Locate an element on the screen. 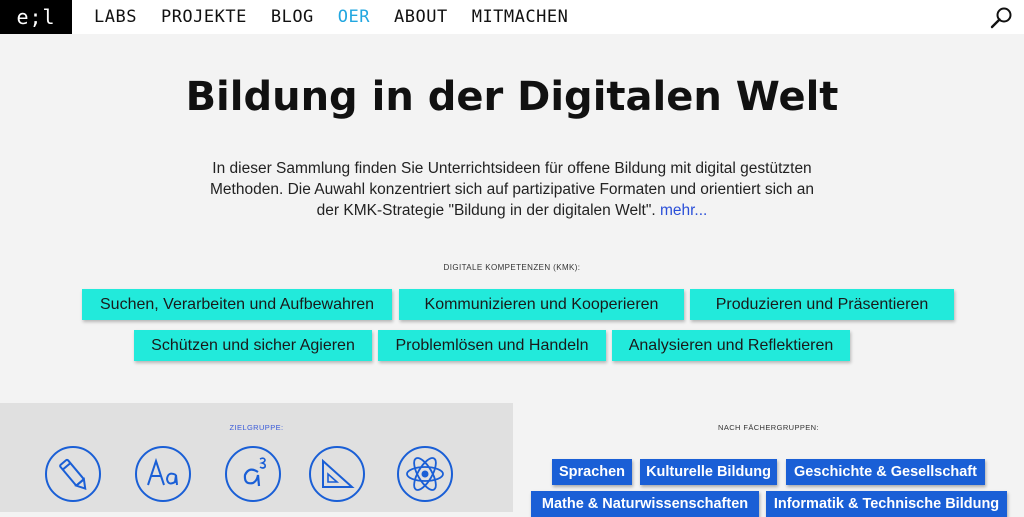 The width and height of the screenshot is (1024, 517). nav-item-labs: LABS is located at coordinates (115, 17).